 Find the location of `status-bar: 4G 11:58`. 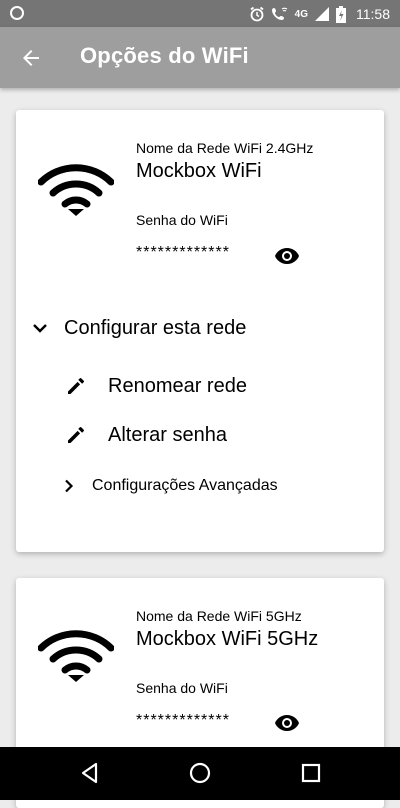

status-bar: 4G 11:58 is located at coordinates (200, 13).